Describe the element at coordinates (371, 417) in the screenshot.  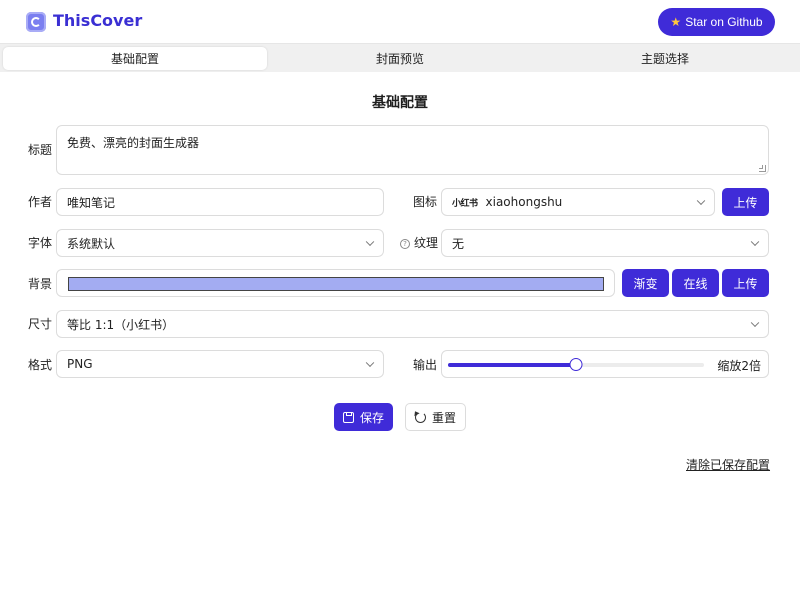
I see `save-label: 保存` at that location.